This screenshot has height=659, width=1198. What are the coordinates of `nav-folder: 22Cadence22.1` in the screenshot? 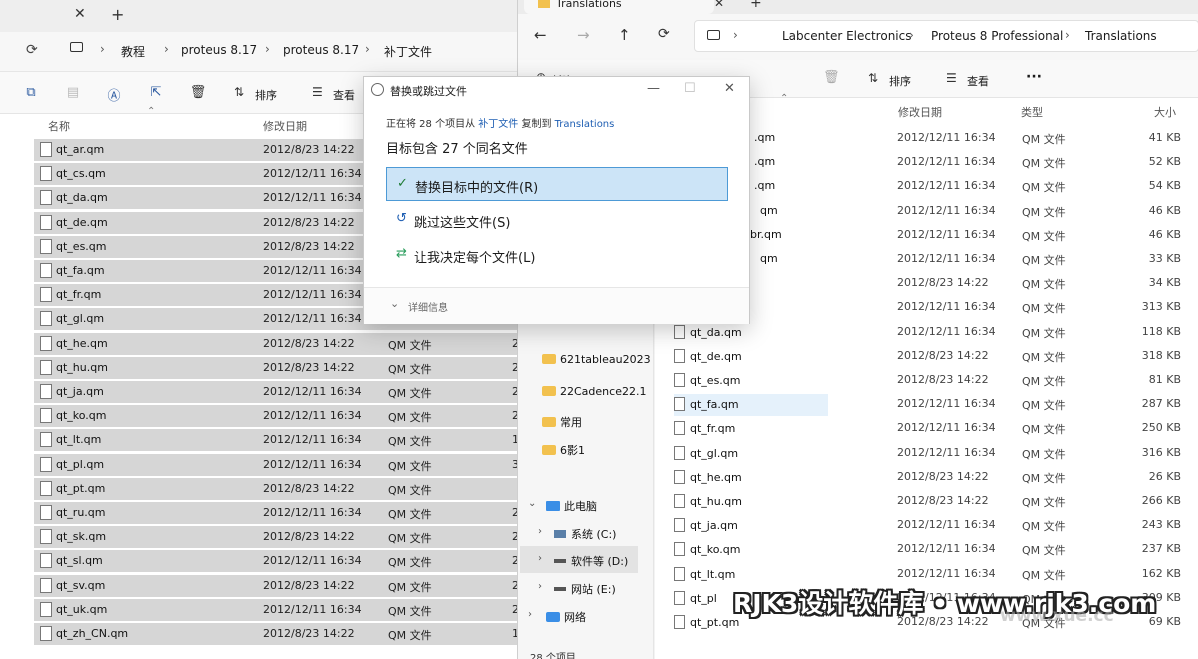 It's located at (594, 396).